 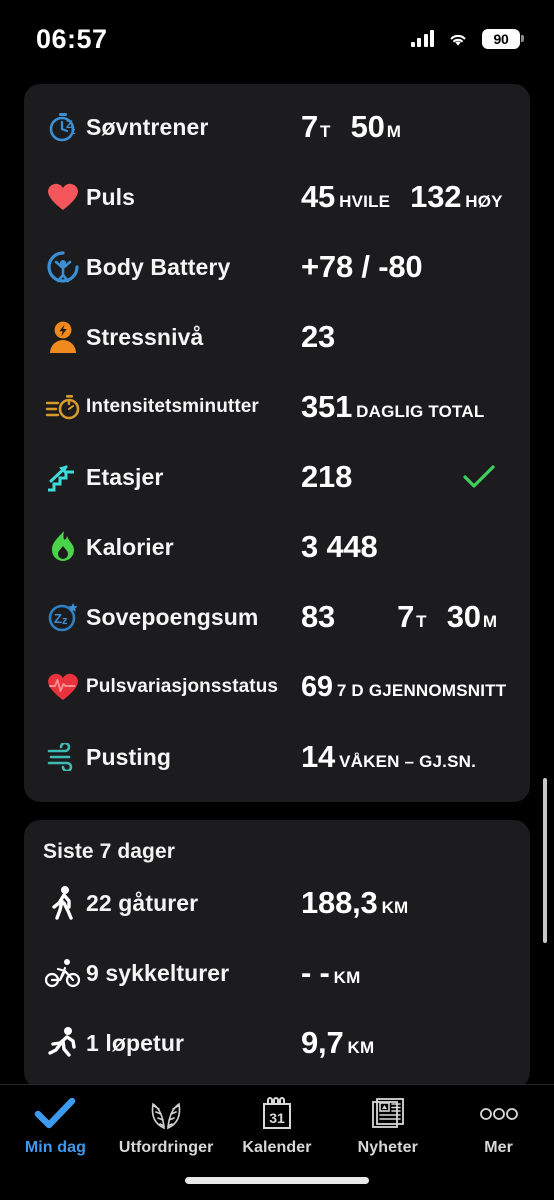 What do you see at coordinates (499, 1114) in the screenshot?
I see `more-dots-icon` at bounding box center [499, 1114].